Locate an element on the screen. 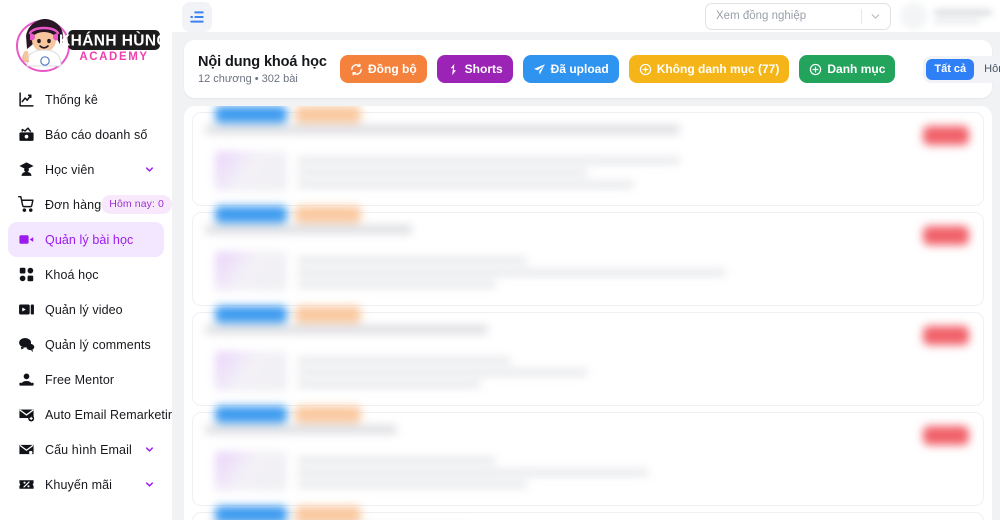 This screenshot has height=520, width=1000. sidebar-item-khoa-hoc: Khoá học is located at coordinates (86, 274).